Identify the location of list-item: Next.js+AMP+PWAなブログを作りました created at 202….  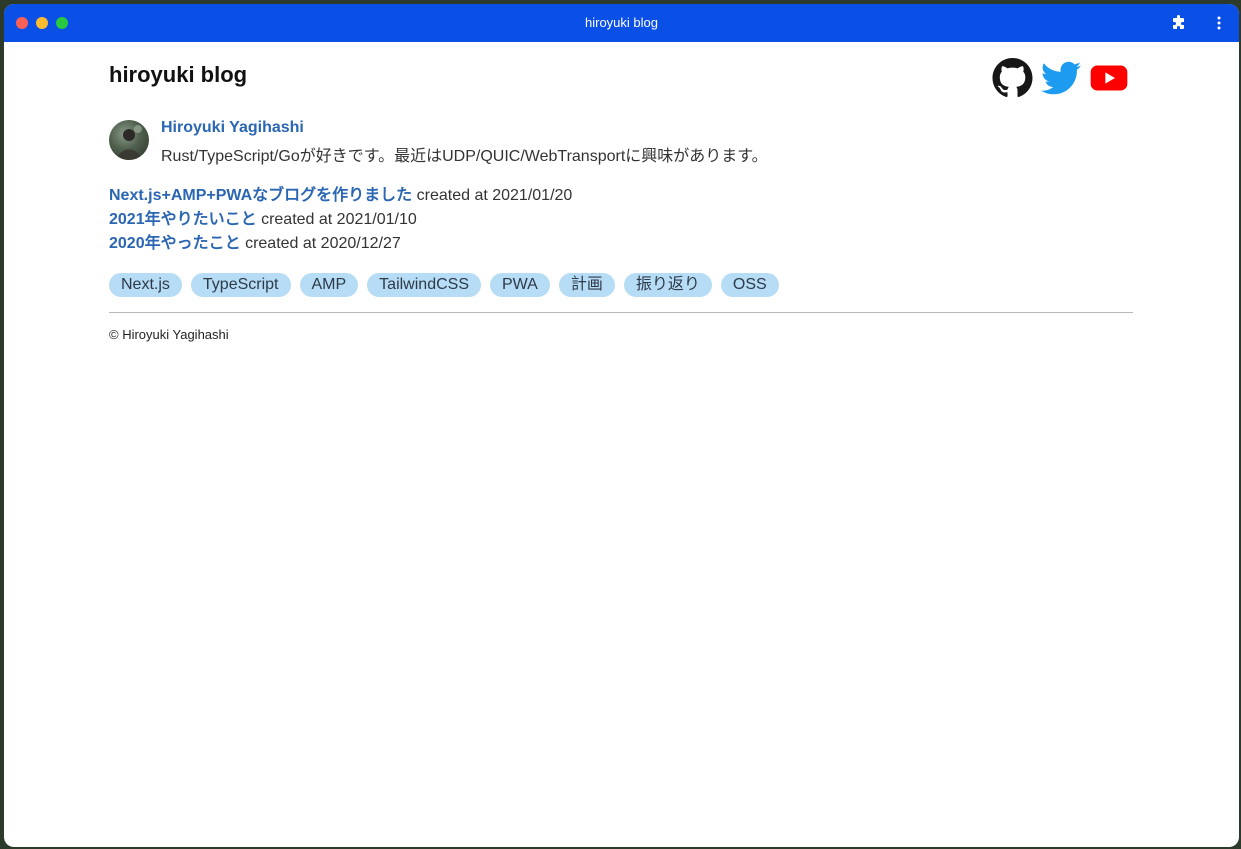
(340, 198).